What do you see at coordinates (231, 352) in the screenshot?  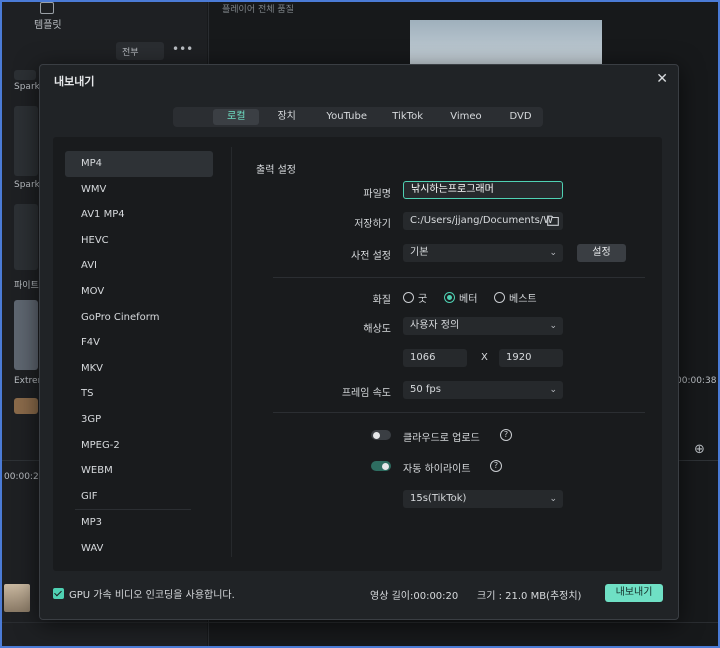 I see `panel-divider` at bounding box center [231, 352].